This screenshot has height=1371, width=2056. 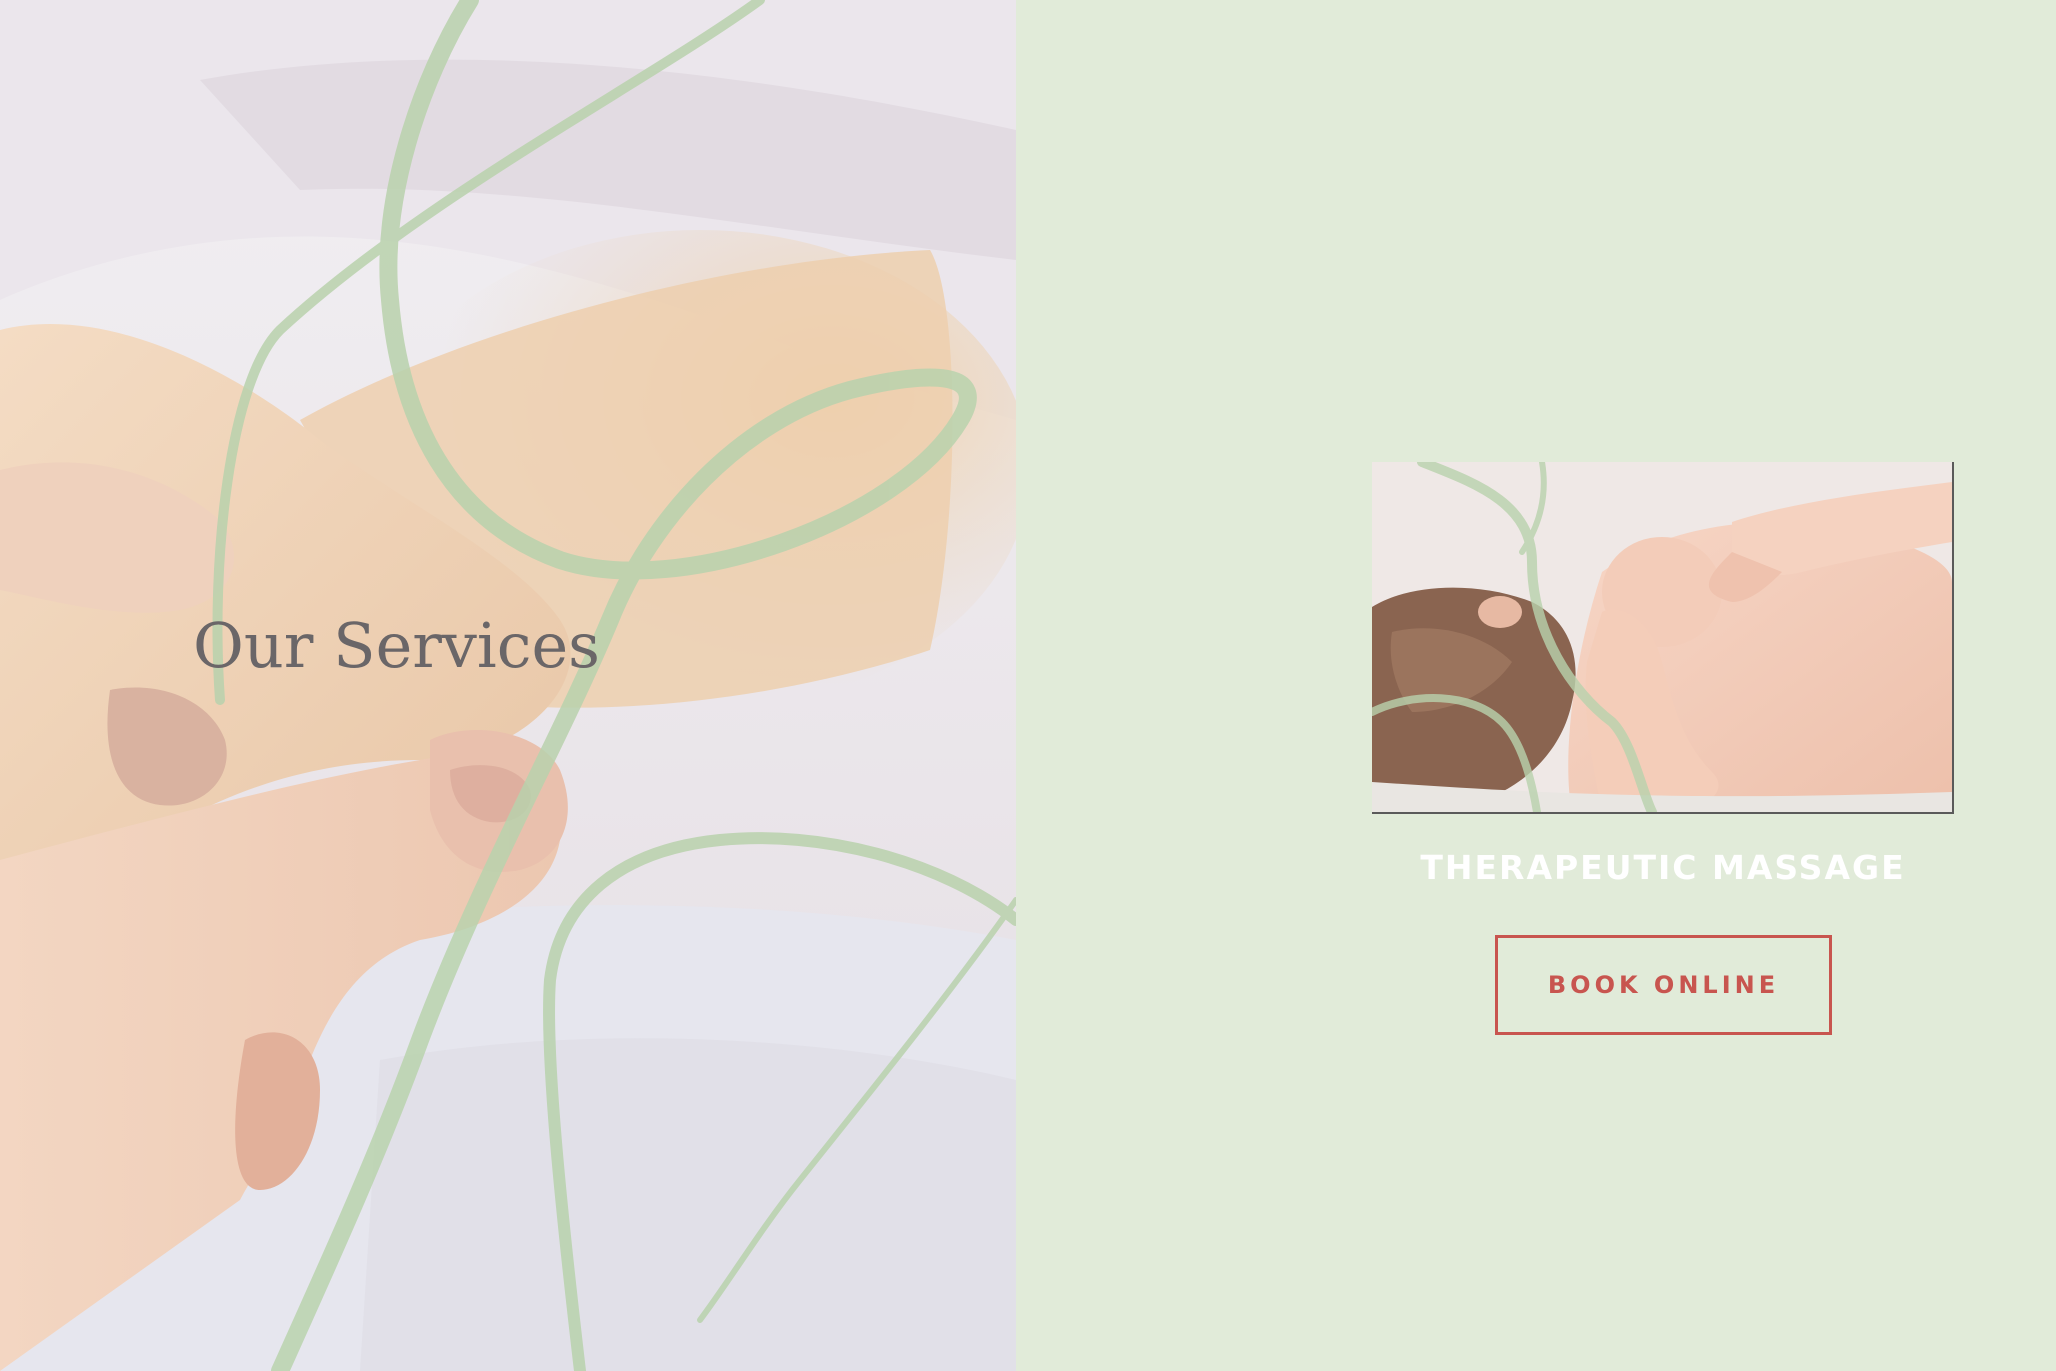 I want to click on service-title: THERAPEUTIC MASSAGE, so click(x=1663, y=867).